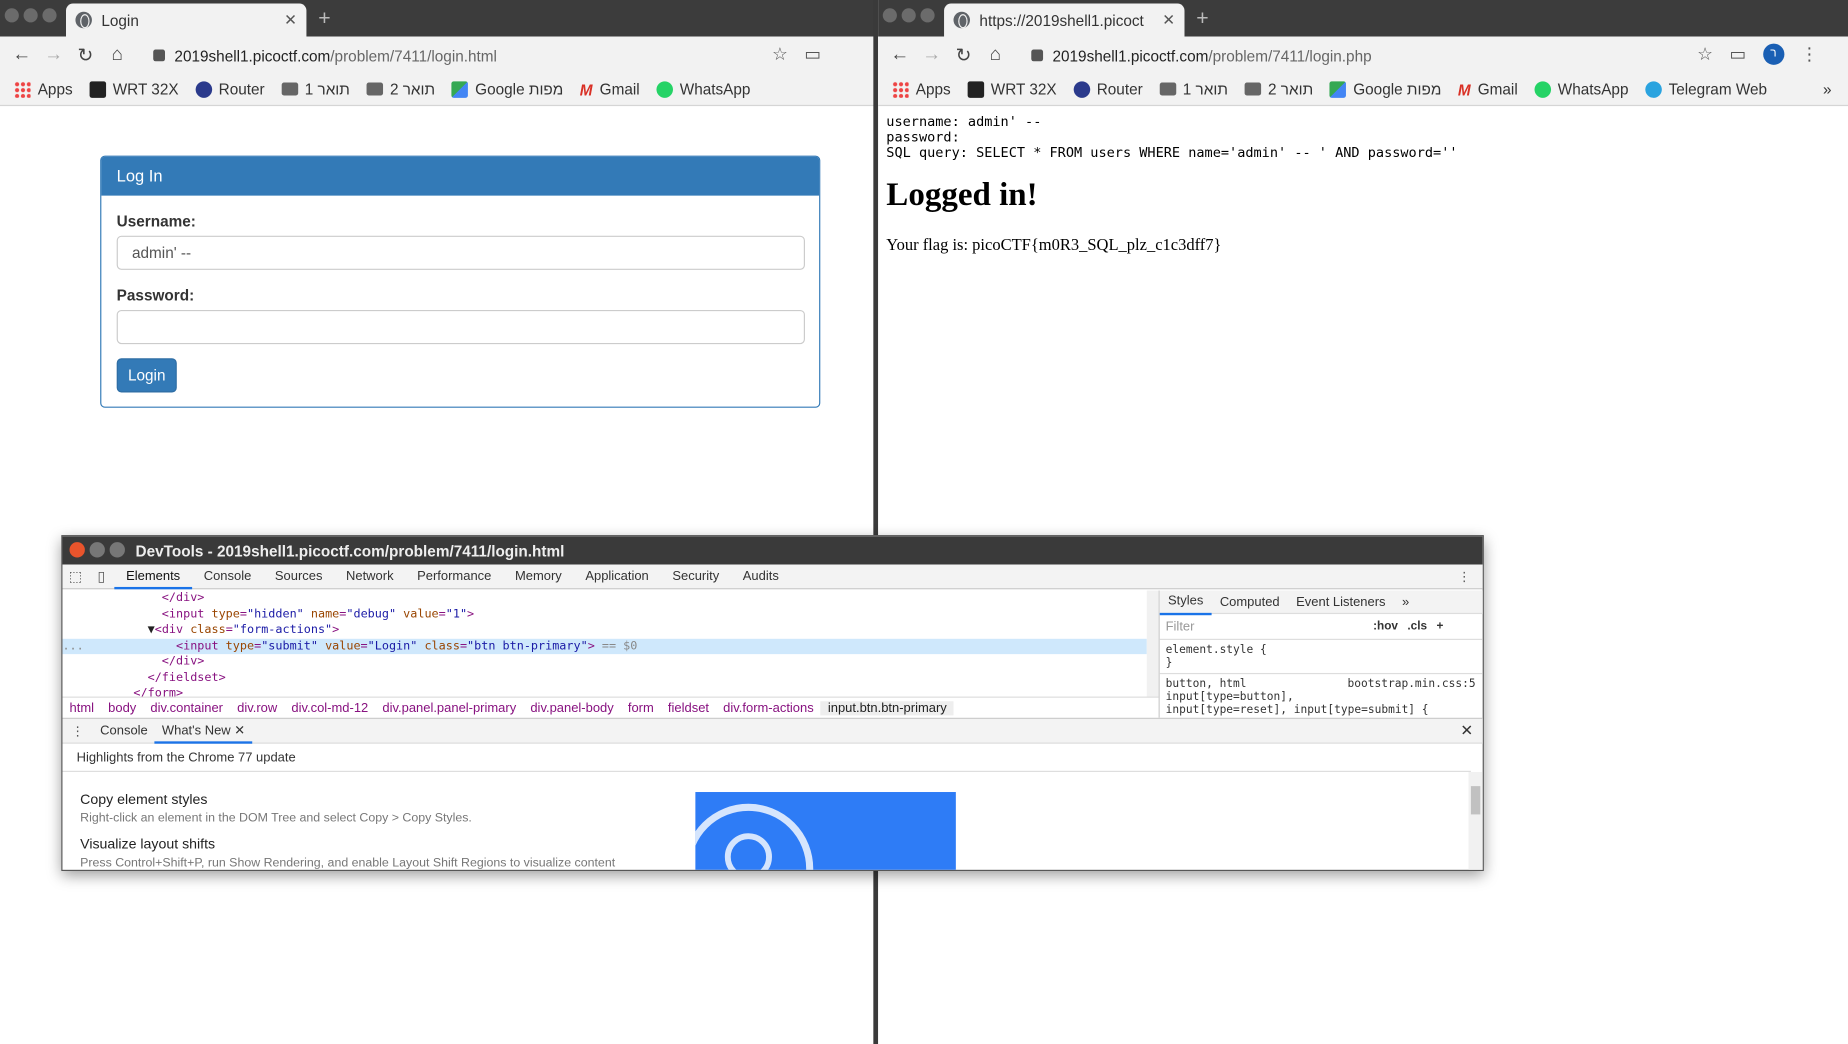 The height and width of the screenshot is (1044, 1848). What do you see at coordinates (460, 252) in the screenshot?
I see `username-input: admin' --` at bounding box center [460, 252].